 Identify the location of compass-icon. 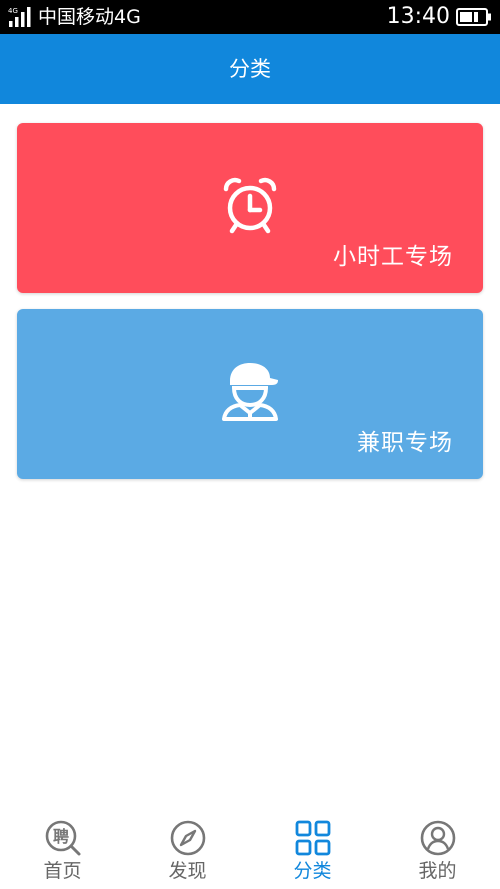
(188, 838).